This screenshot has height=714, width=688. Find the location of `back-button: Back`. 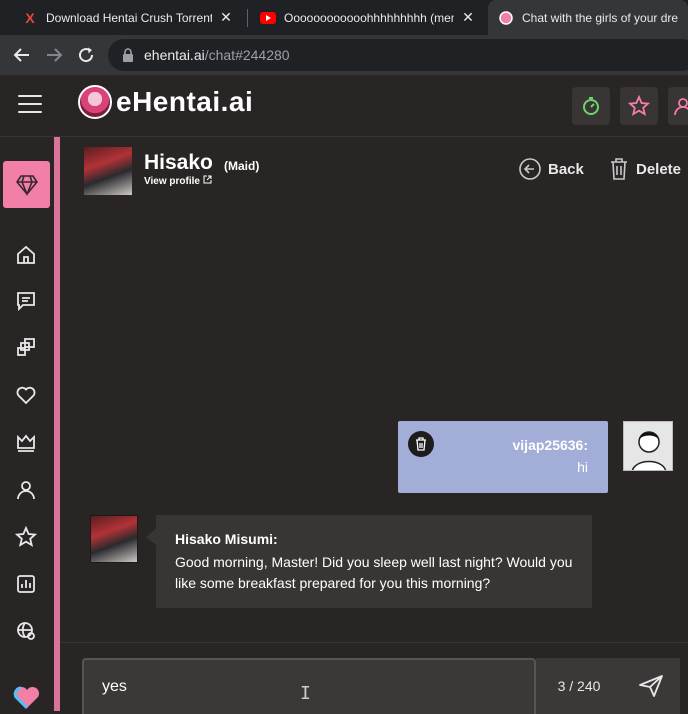

back-button: Back is located at coordinates (551, 169).